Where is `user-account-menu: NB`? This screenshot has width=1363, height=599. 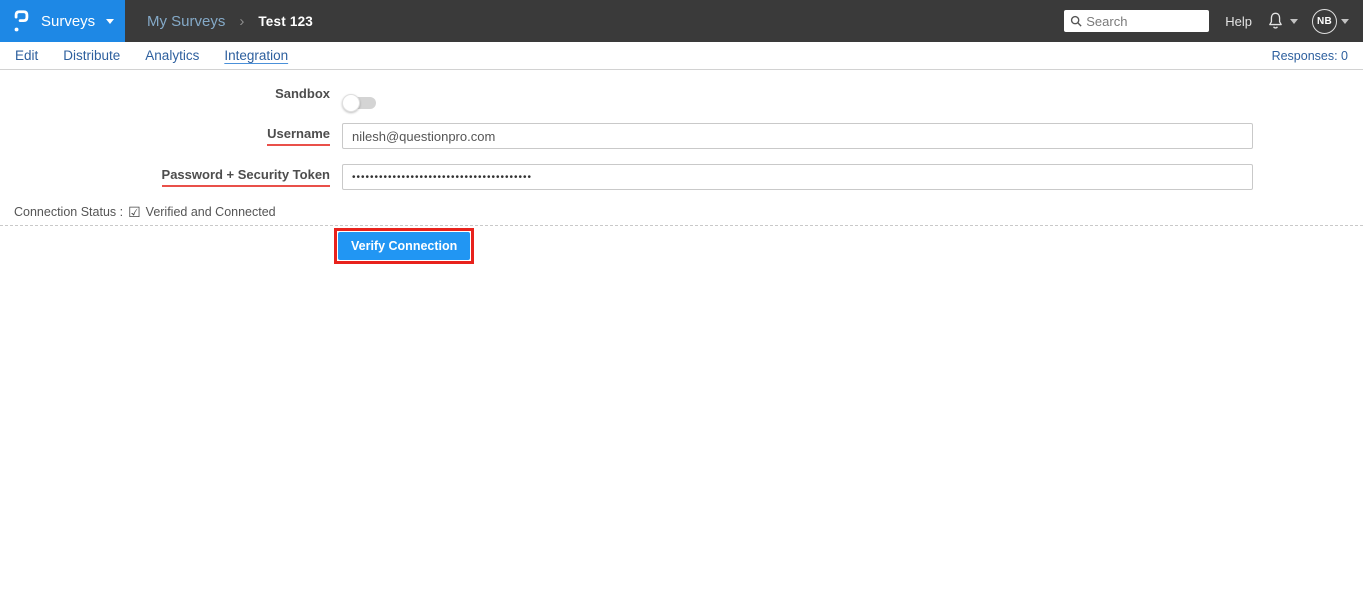
user-account-menu: NB is located at coordinates (1330, 21).